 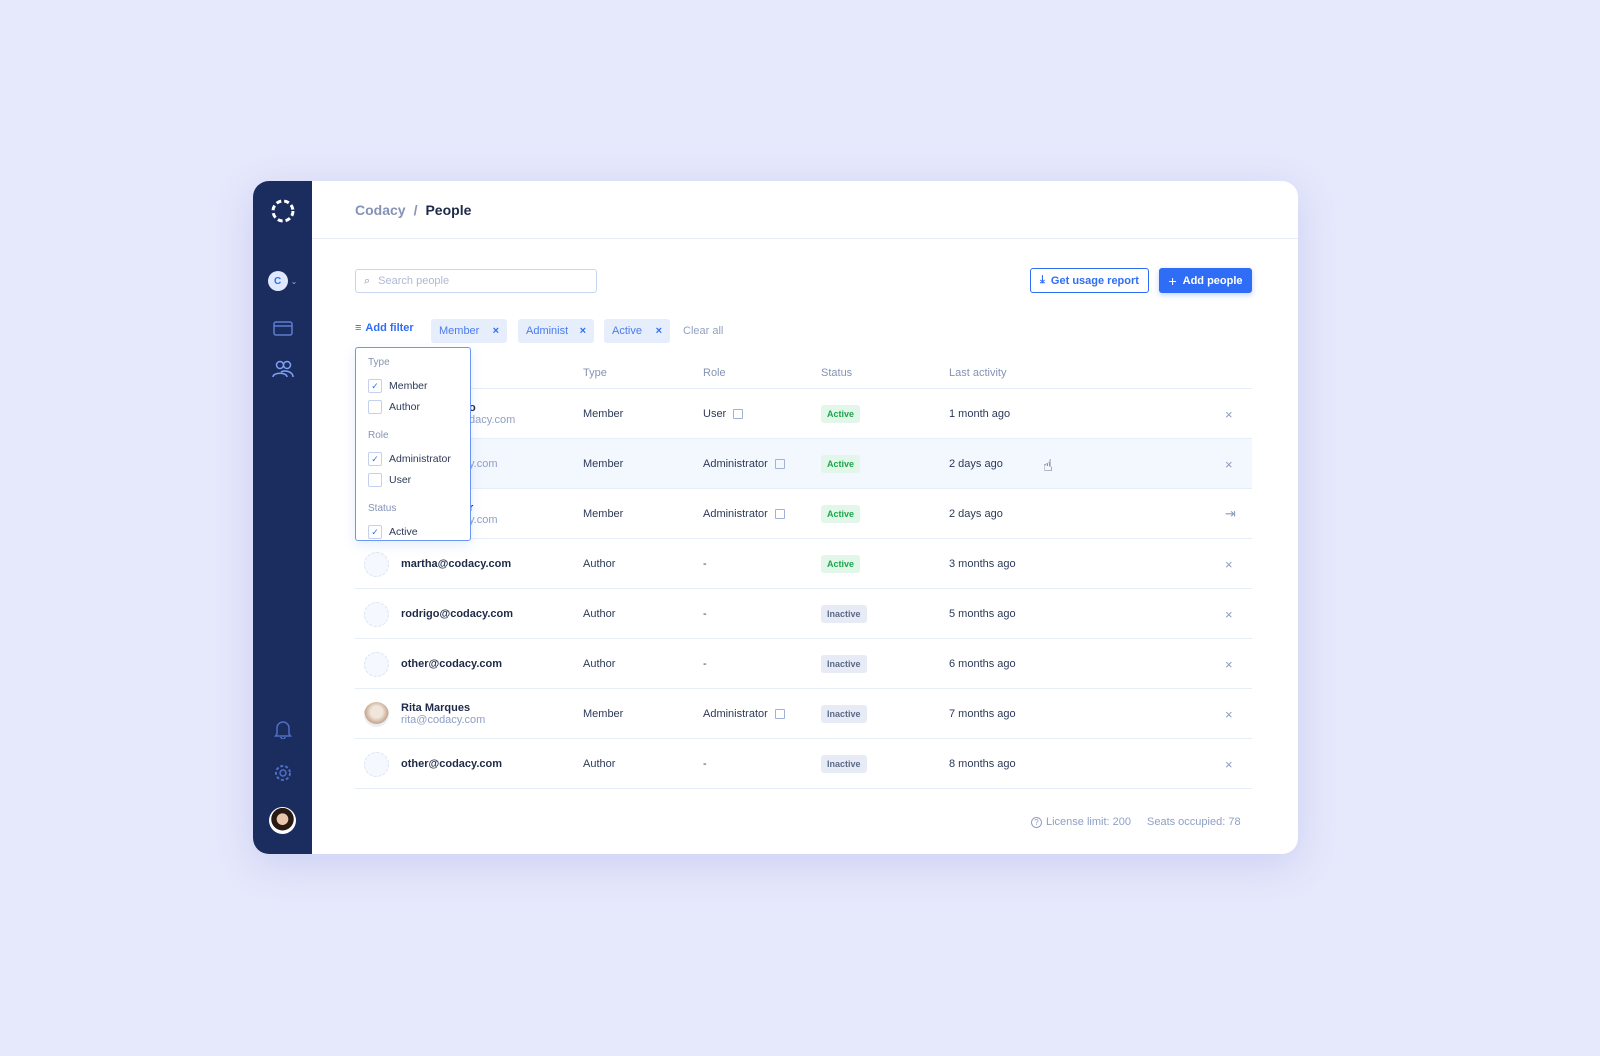 I want to click on filter-chip-member: Member ×, so click(x=469, y=331).